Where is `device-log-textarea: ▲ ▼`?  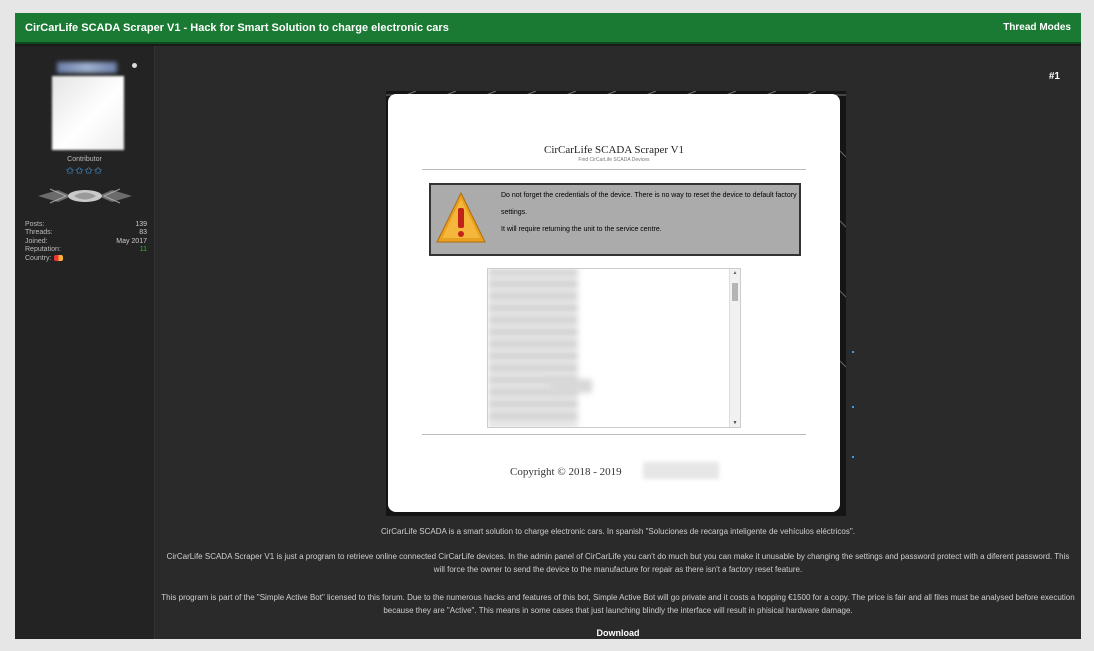 device-log-textarea: ▲ ▼ is located at coordinates (614, 348).